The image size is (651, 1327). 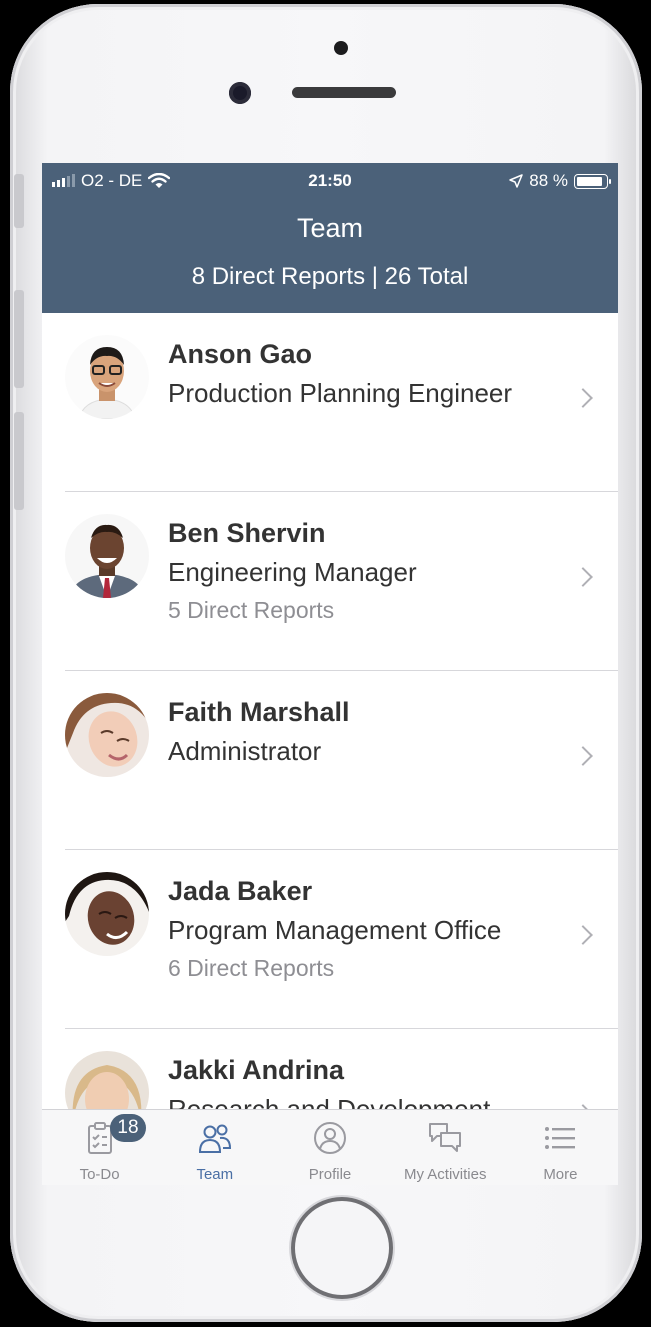 What do you see at coordinates (445, 1137) in the screenshot?
I see `chat-bubbles-icon` at bounding box center [445, 1137].